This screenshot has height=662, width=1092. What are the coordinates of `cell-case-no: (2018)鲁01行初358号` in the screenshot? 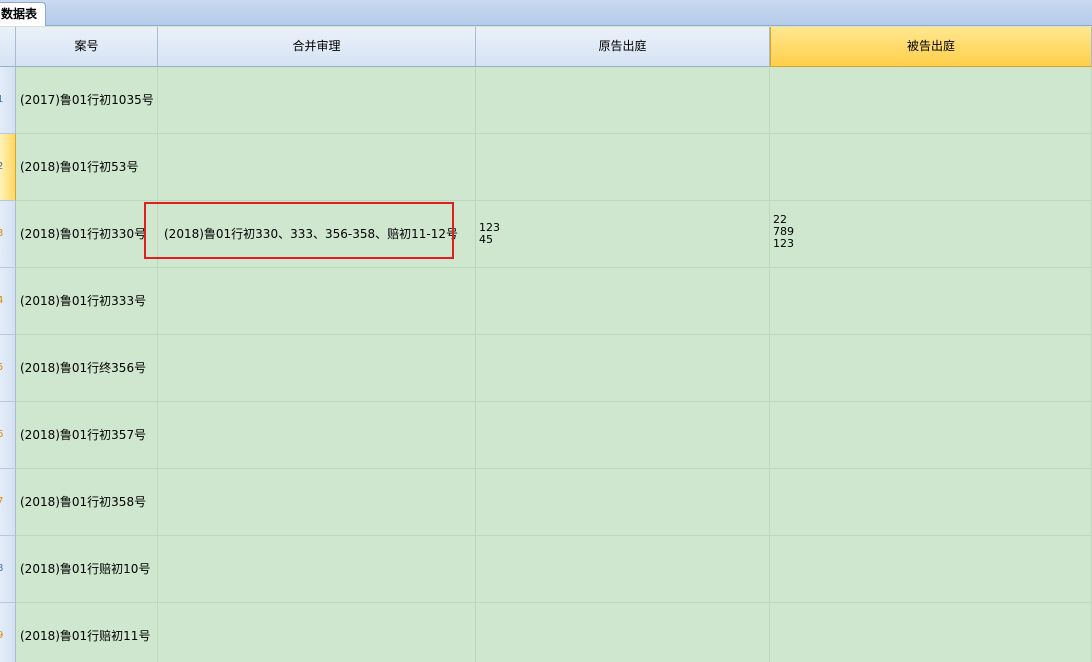 It's located at (87, 502).